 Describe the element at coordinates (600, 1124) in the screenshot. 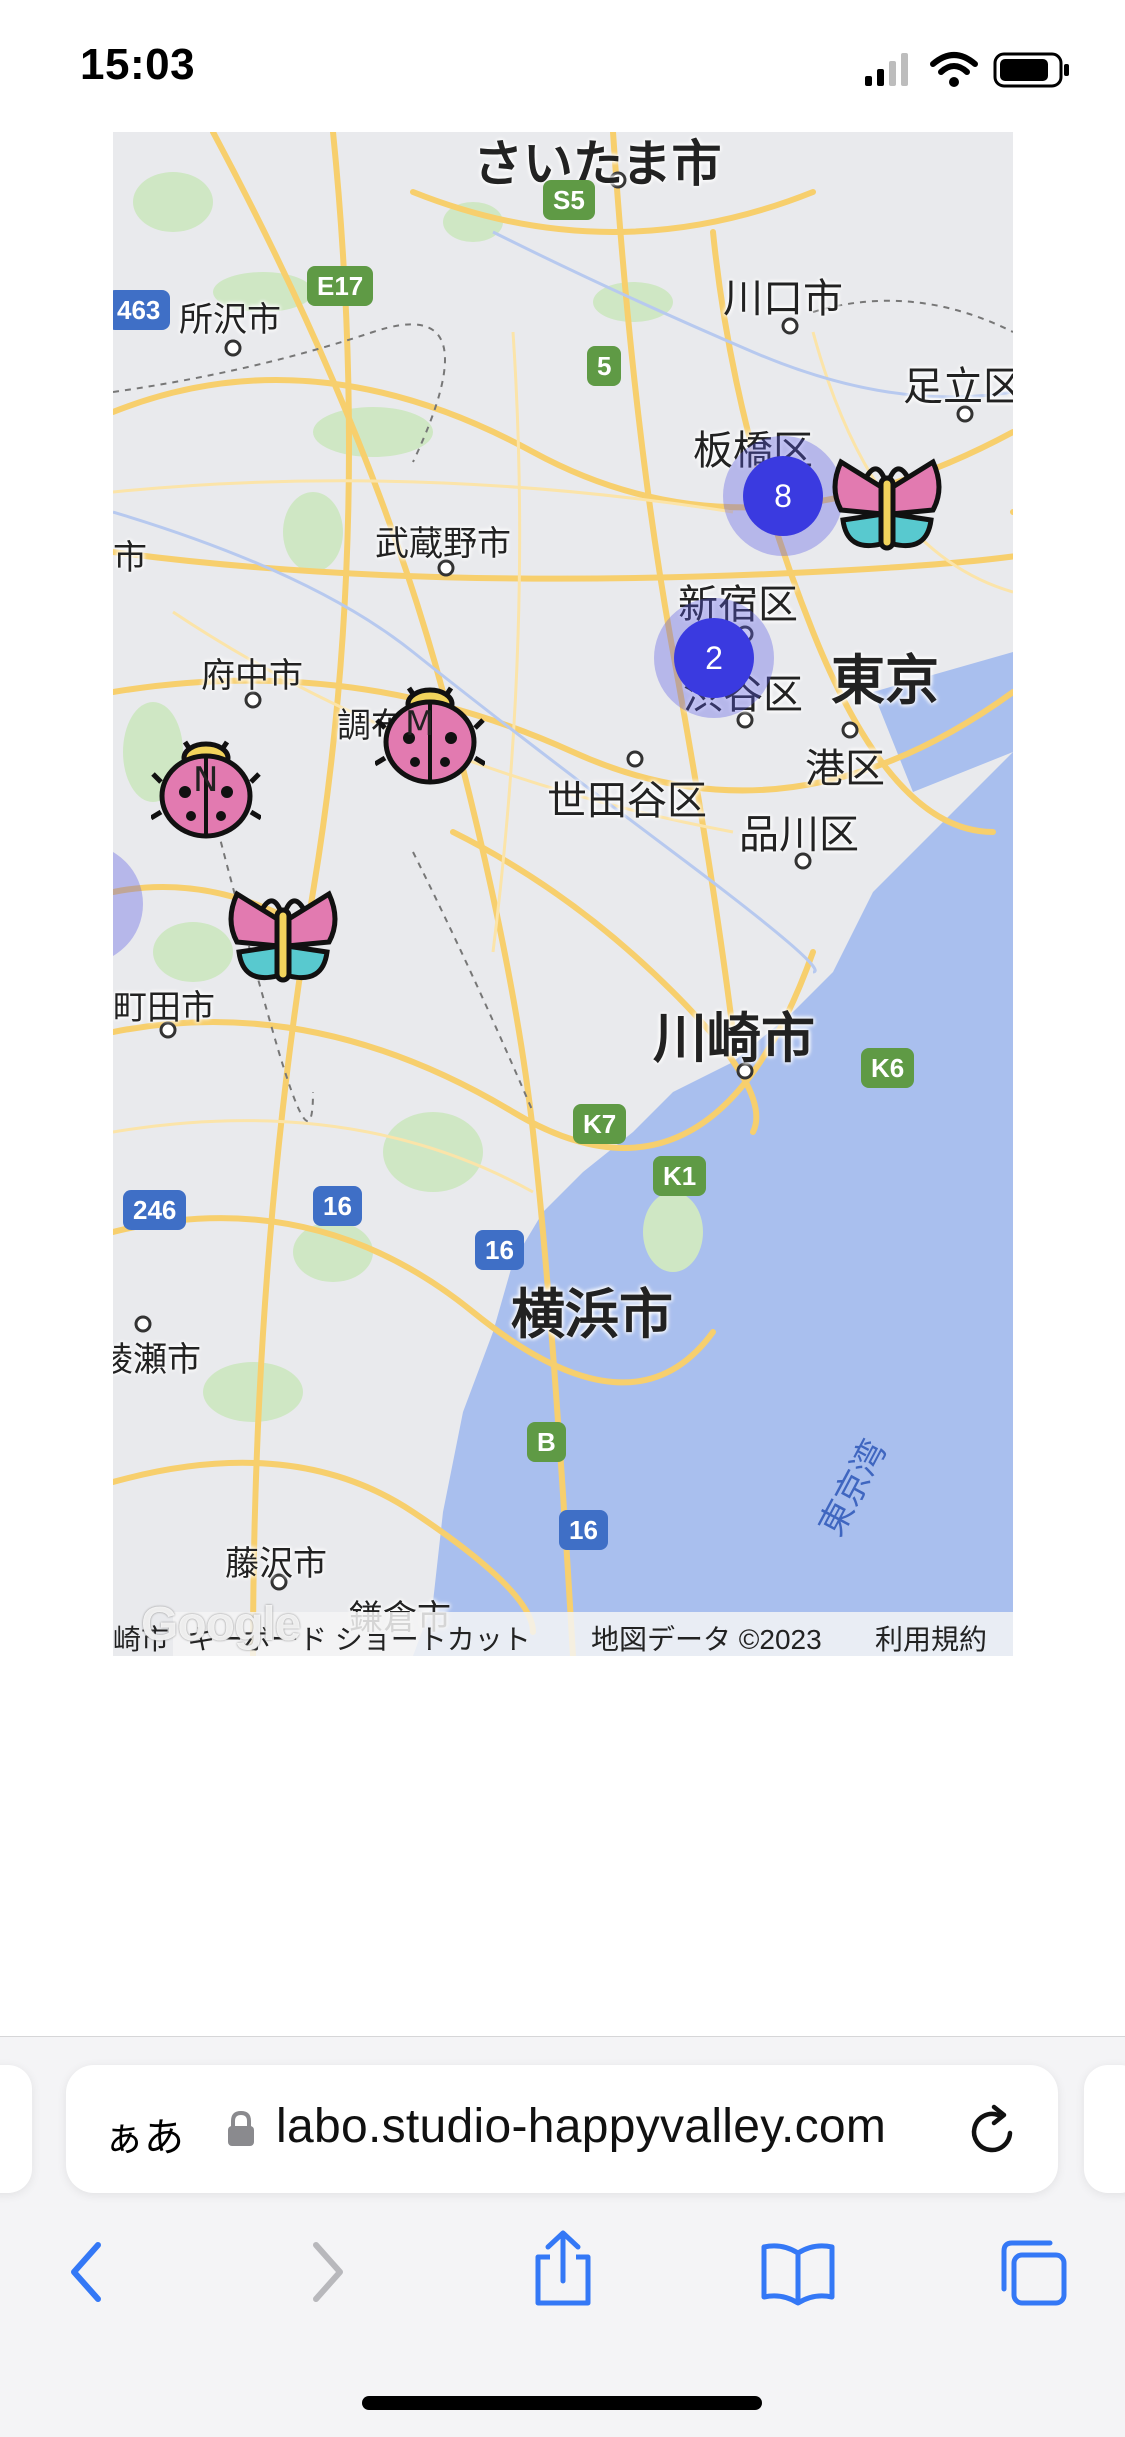

I see `shield-k7: K7` at that location.